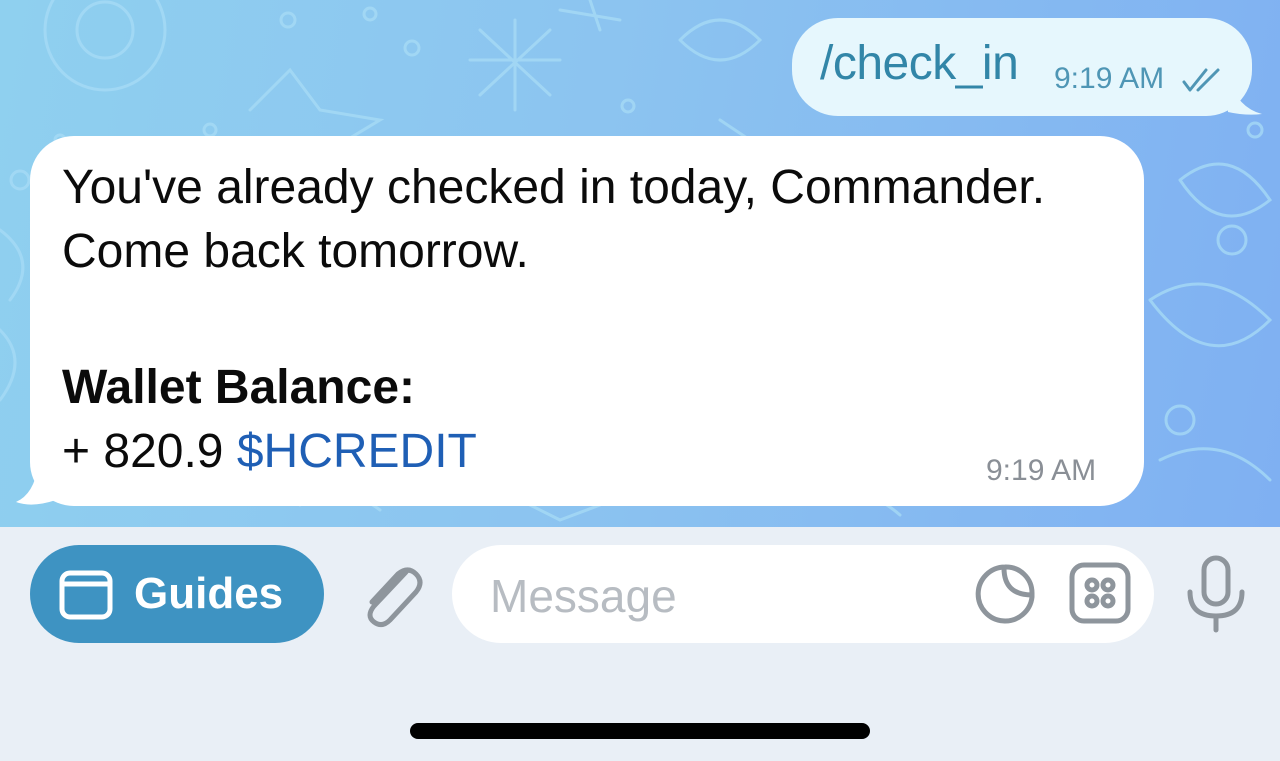  I want to click on wallet-balance-row: + 820.9 $HCREDIT, so click(597, 452).